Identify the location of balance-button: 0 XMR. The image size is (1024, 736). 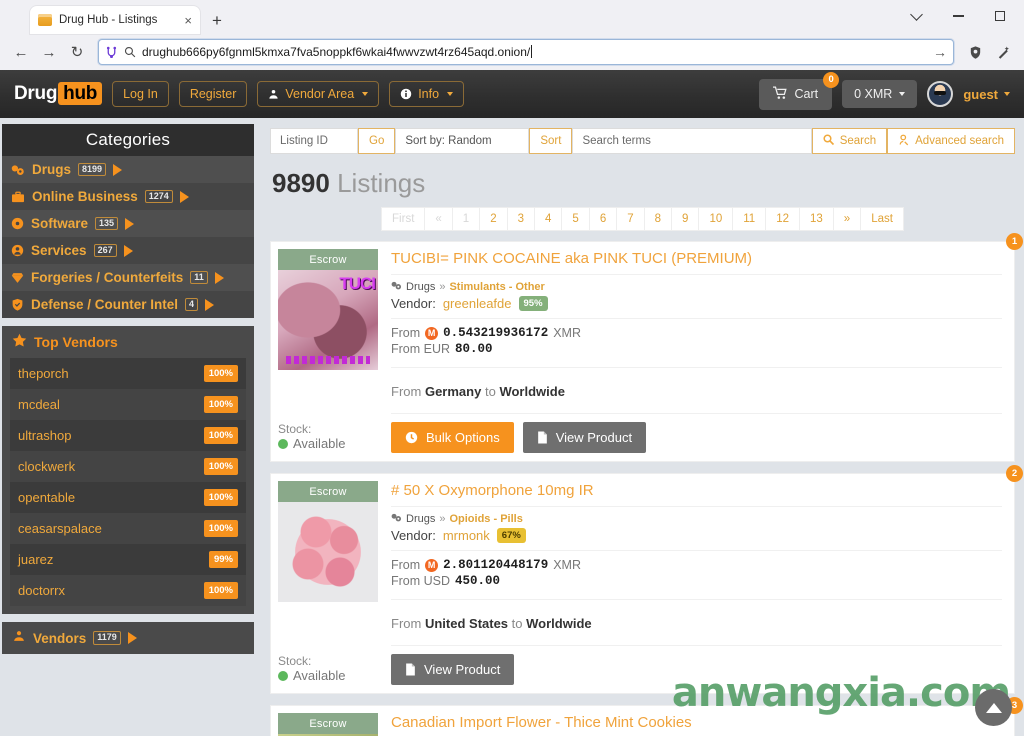
(880, 94).